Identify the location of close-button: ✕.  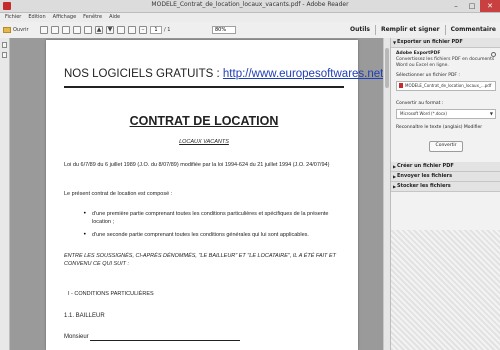
(490, 6).